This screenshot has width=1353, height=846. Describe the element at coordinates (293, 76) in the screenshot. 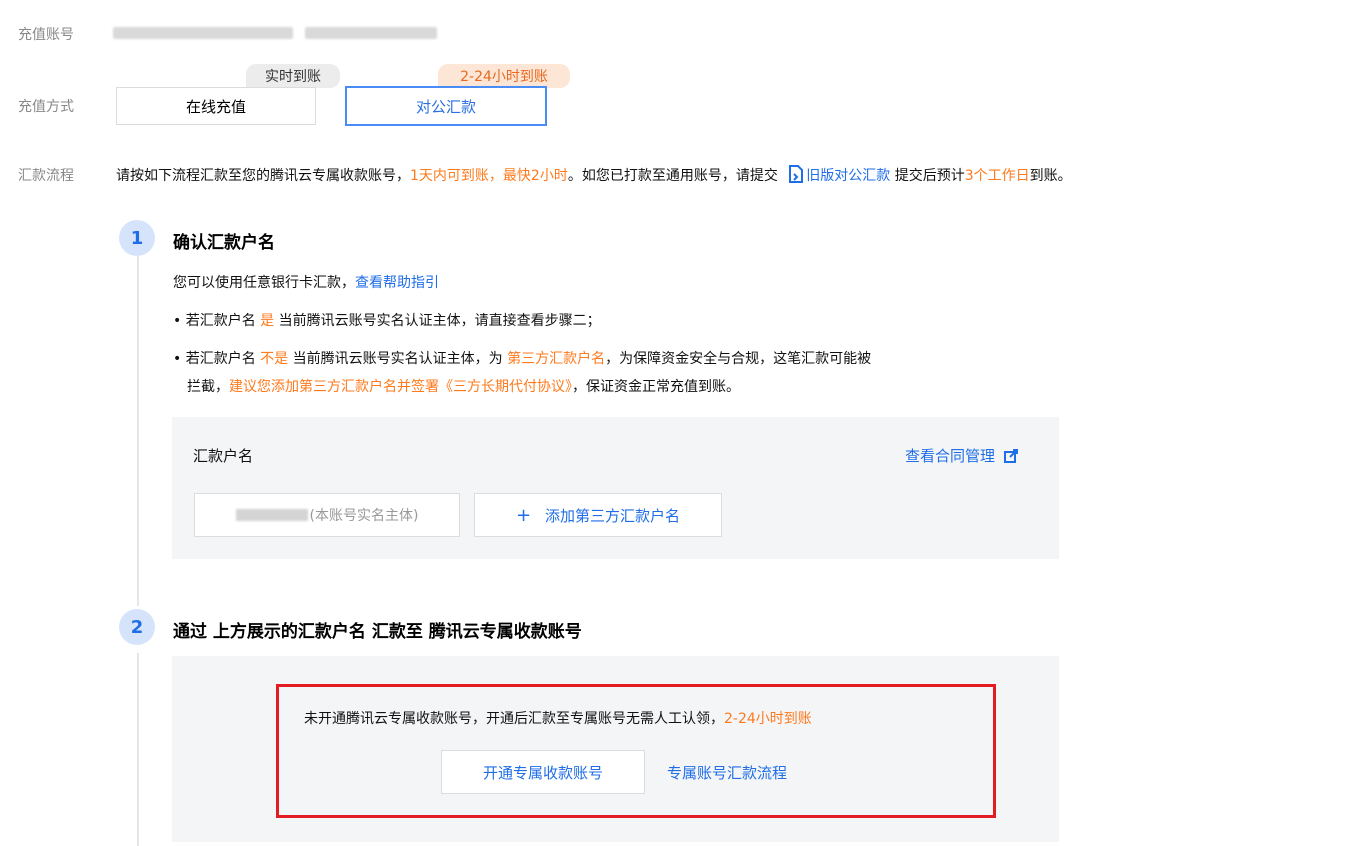

I see `realtime-badge: 实时到账` at that location.